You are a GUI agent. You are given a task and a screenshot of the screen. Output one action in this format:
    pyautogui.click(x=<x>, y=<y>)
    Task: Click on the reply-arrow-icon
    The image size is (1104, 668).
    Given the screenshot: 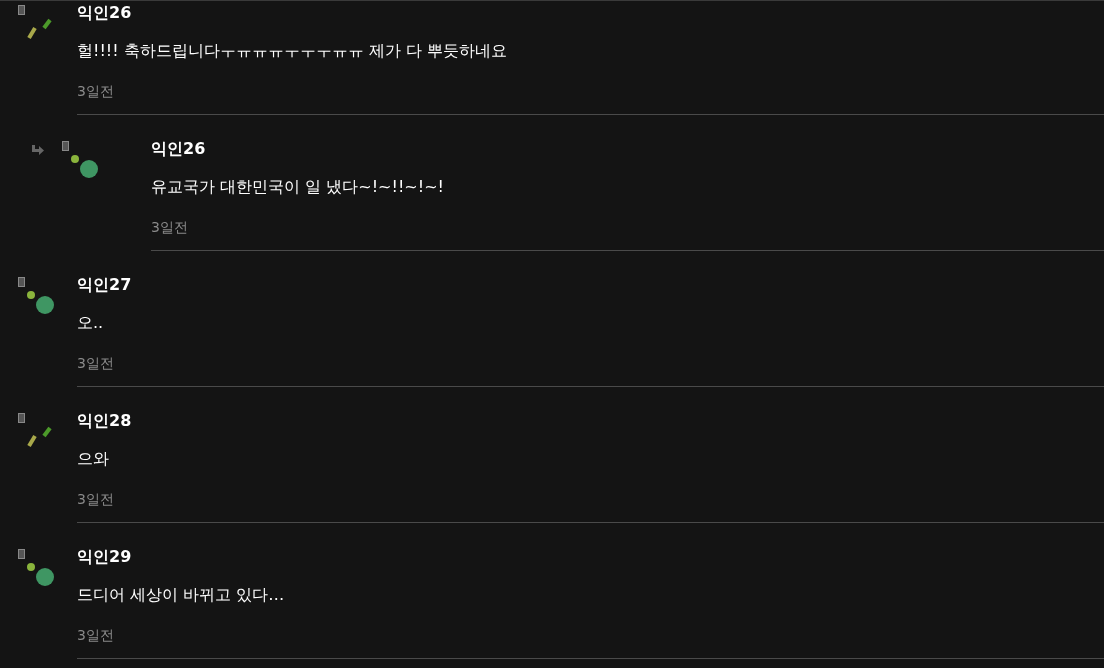 What is the action you would take?
    pyautogui.click(x=37, y=151)
    